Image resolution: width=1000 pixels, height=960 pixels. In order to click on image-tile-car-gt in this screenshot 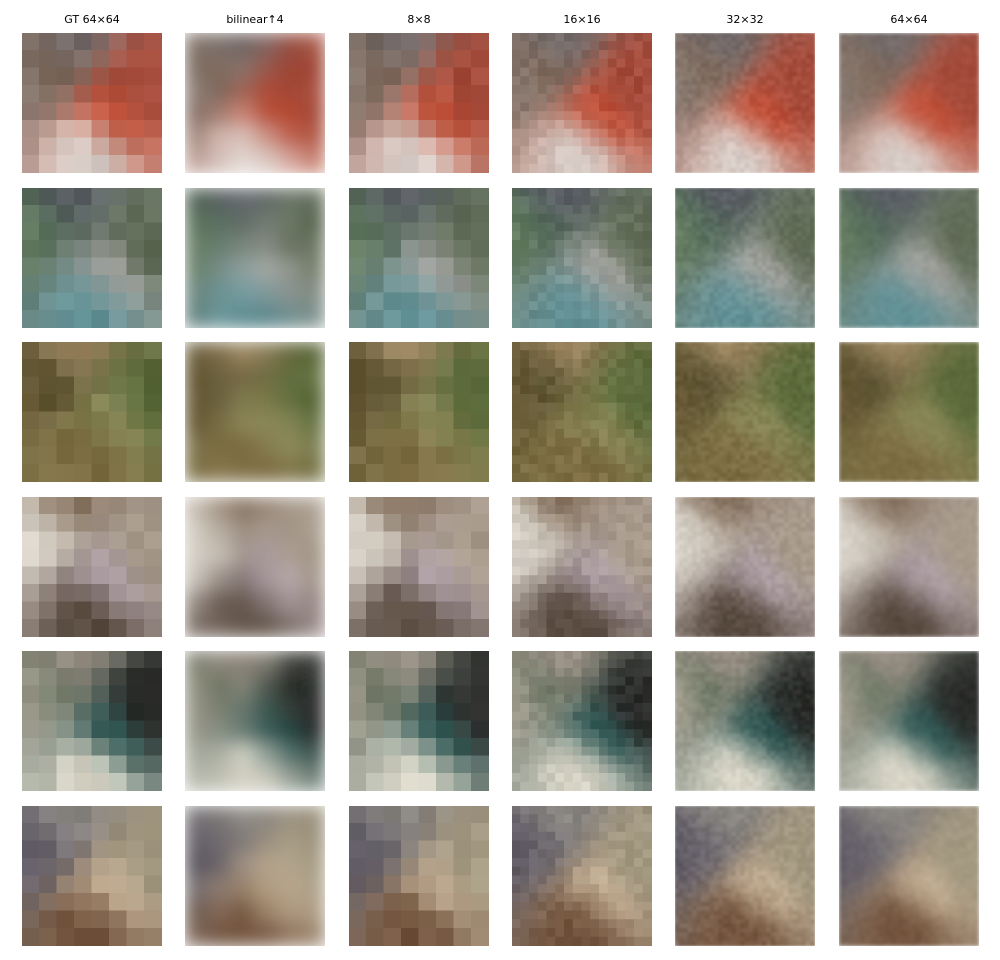, I will do `click(92, 103)`.